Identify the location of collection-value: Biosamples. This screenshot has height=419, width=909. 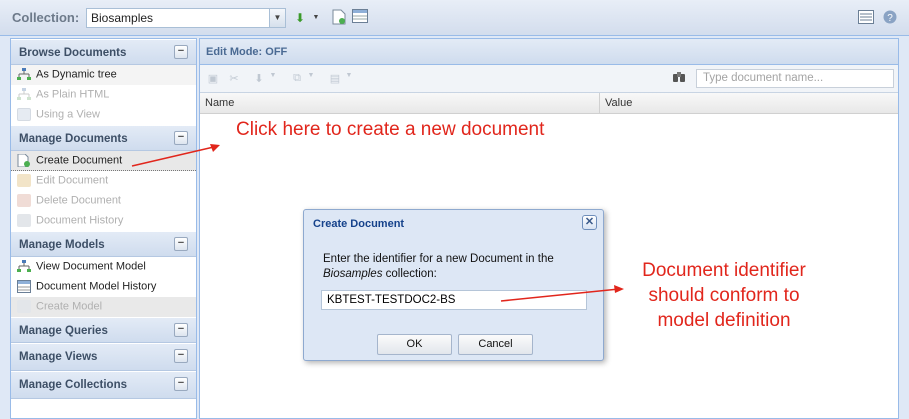
(122, 18).